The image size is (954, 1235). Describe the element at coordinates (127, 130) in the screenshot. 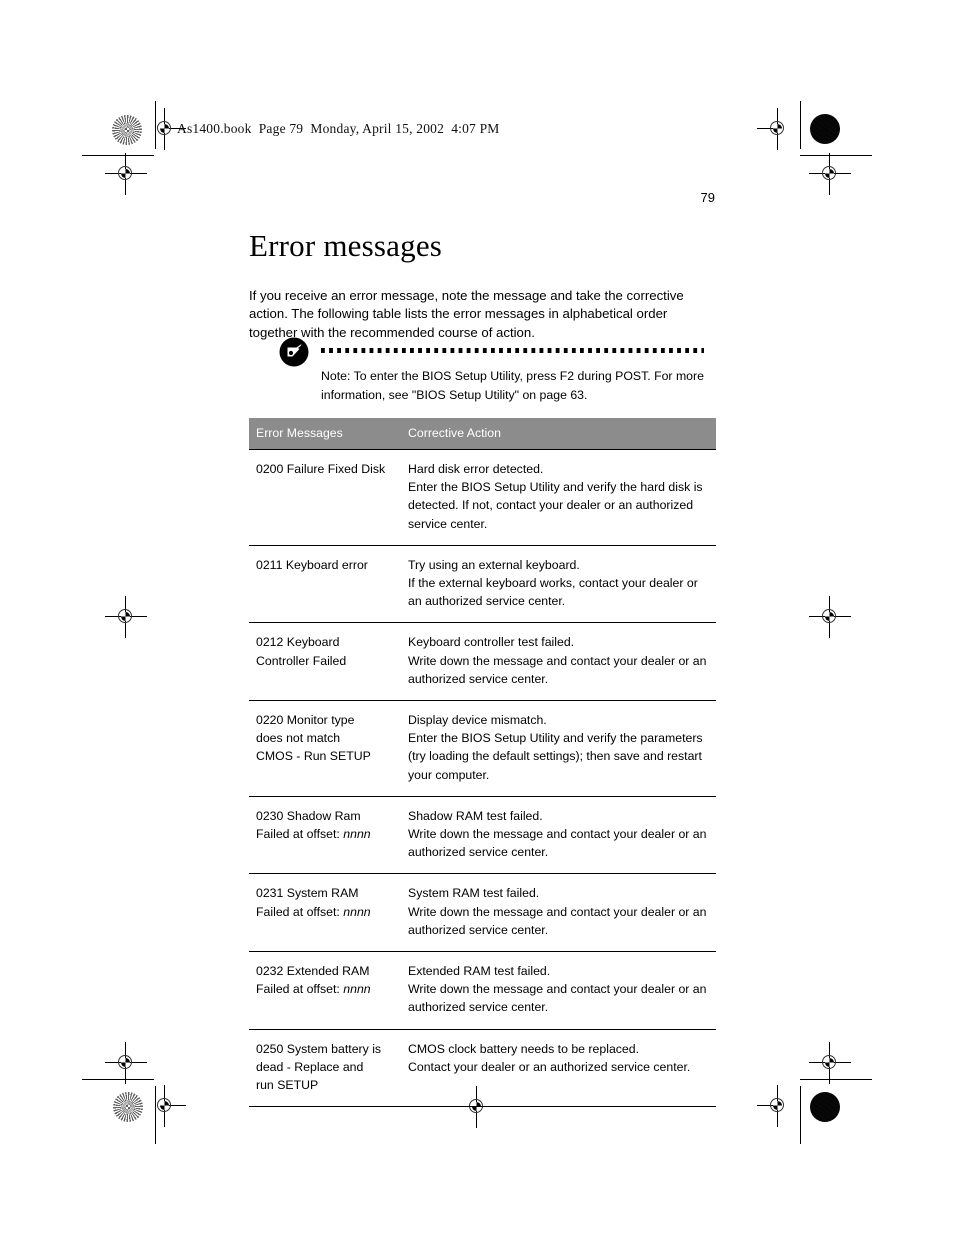

I see `halftone-star-target-top-left` at that location.